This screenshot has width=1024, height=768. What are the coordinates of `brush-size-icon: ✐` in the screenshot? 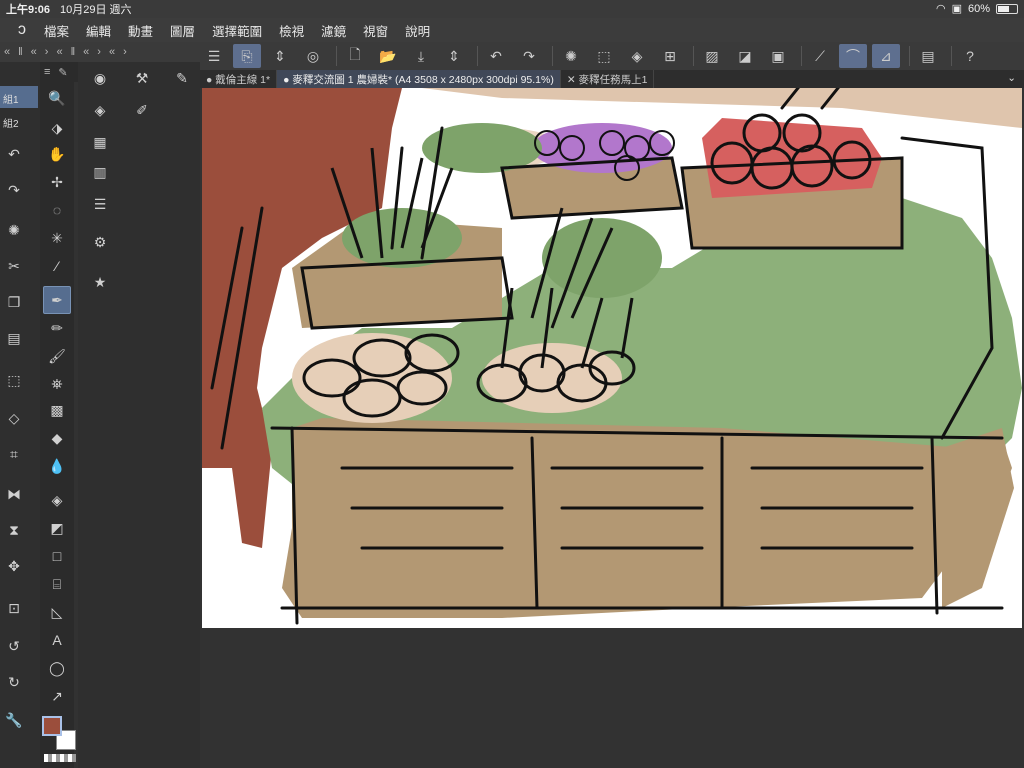 It's located at (142, 110).